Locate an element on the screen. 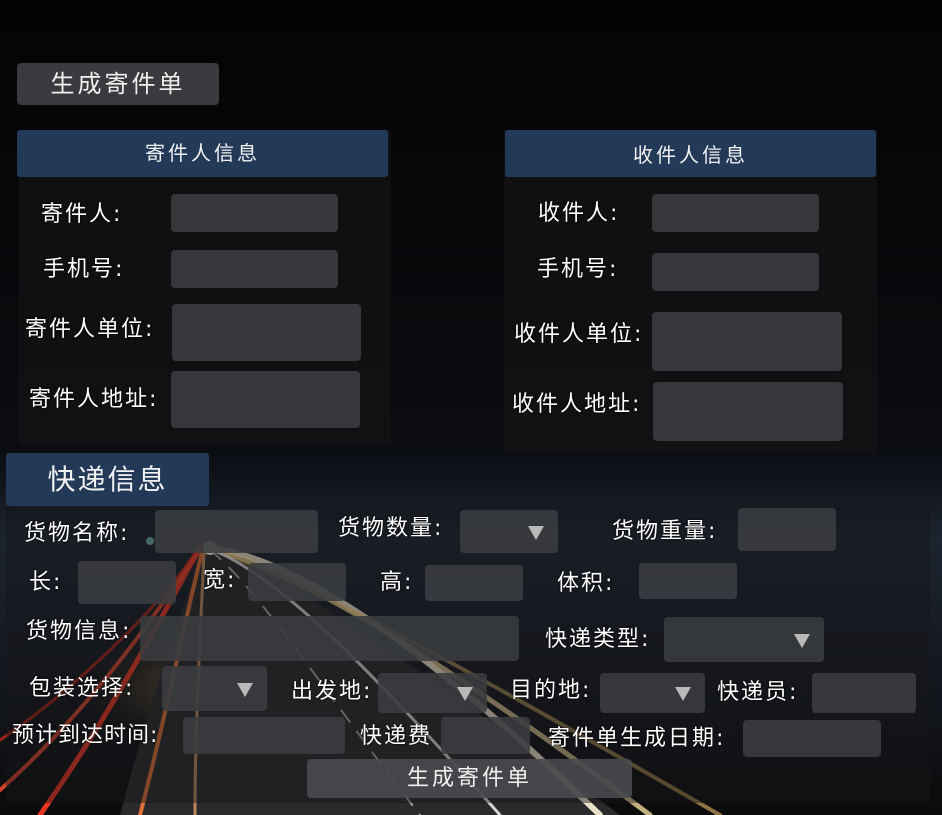  receiver-address-label: 收件人地址: is located at coordinates (577, 404).